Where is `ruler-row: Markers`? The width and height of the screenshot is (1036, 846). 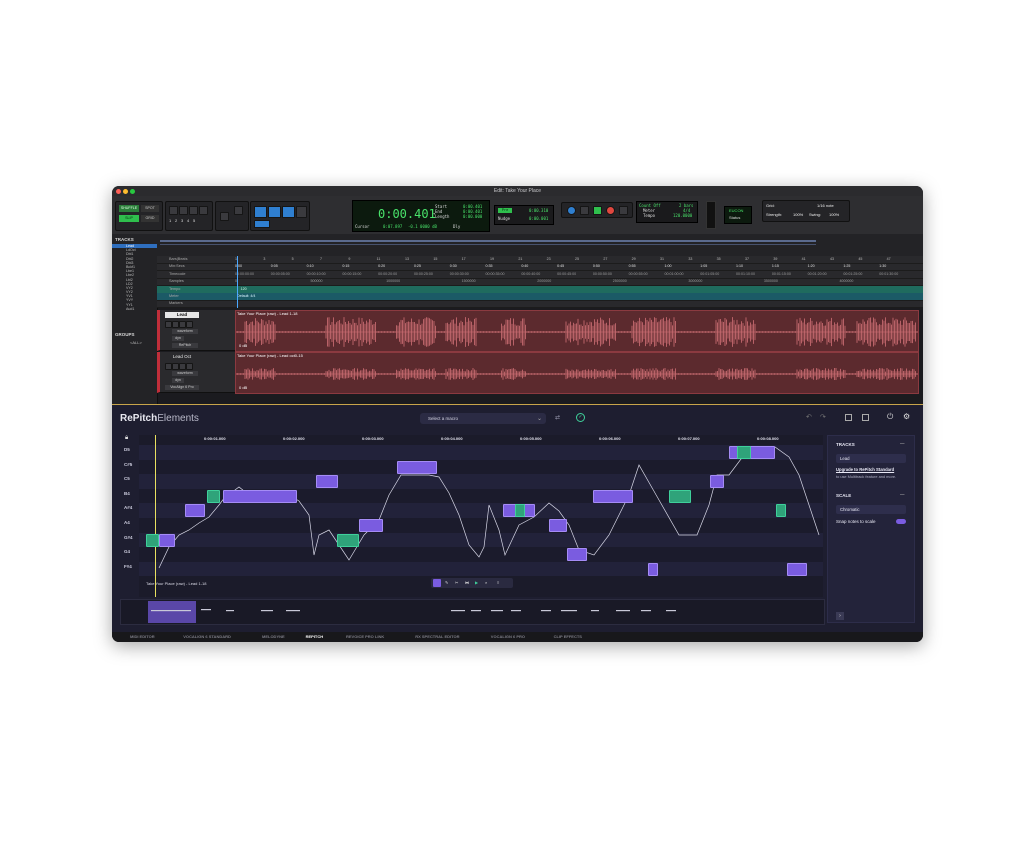
ruler-row: Markers is located at coordinates (540, 304).